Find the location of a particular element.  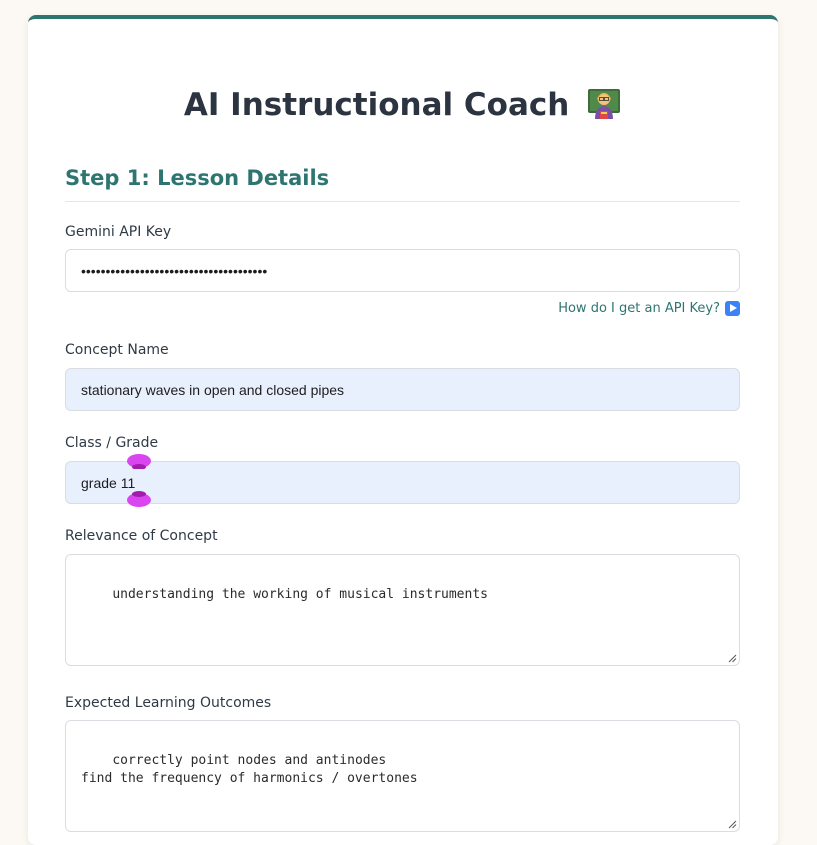

step-1-heading: Step 1: Lesson Details is located at coordinates (197, 178).